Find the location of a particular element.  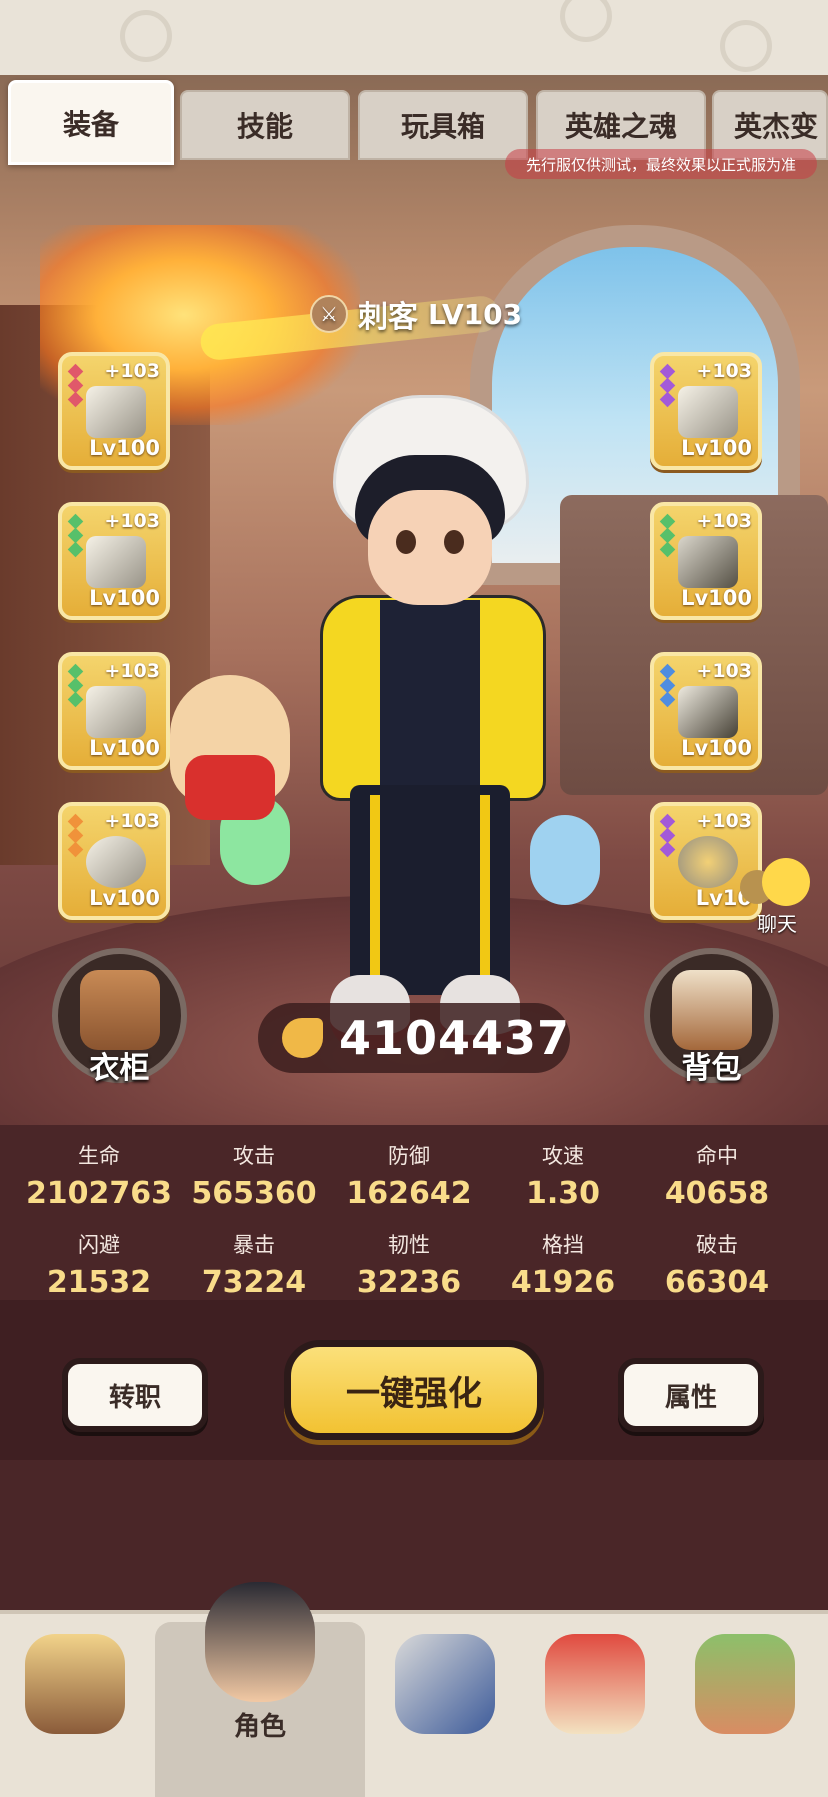

class-level: LV103 is located at coordinates (475, 314).